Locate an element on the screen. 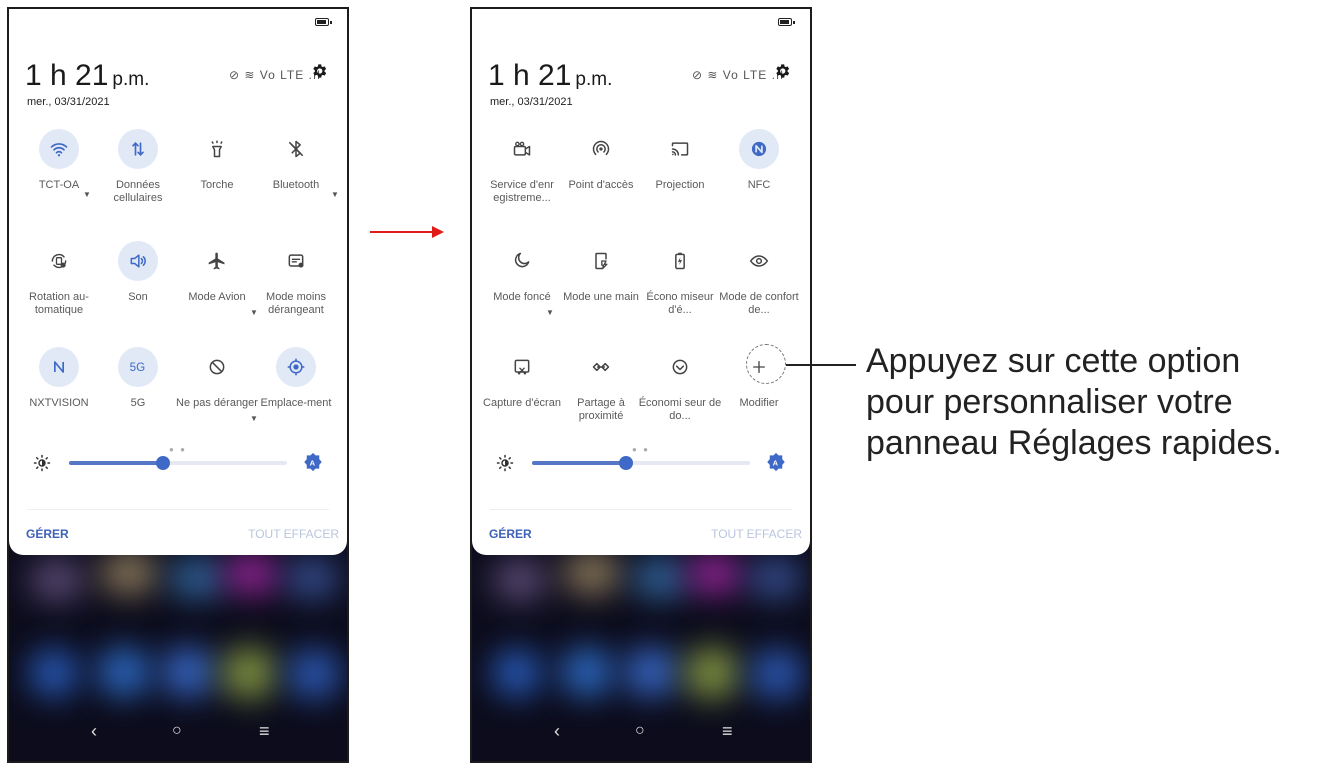 The image size is (1338, 767). tile-label: Projection is located at coordinates (680, 185).